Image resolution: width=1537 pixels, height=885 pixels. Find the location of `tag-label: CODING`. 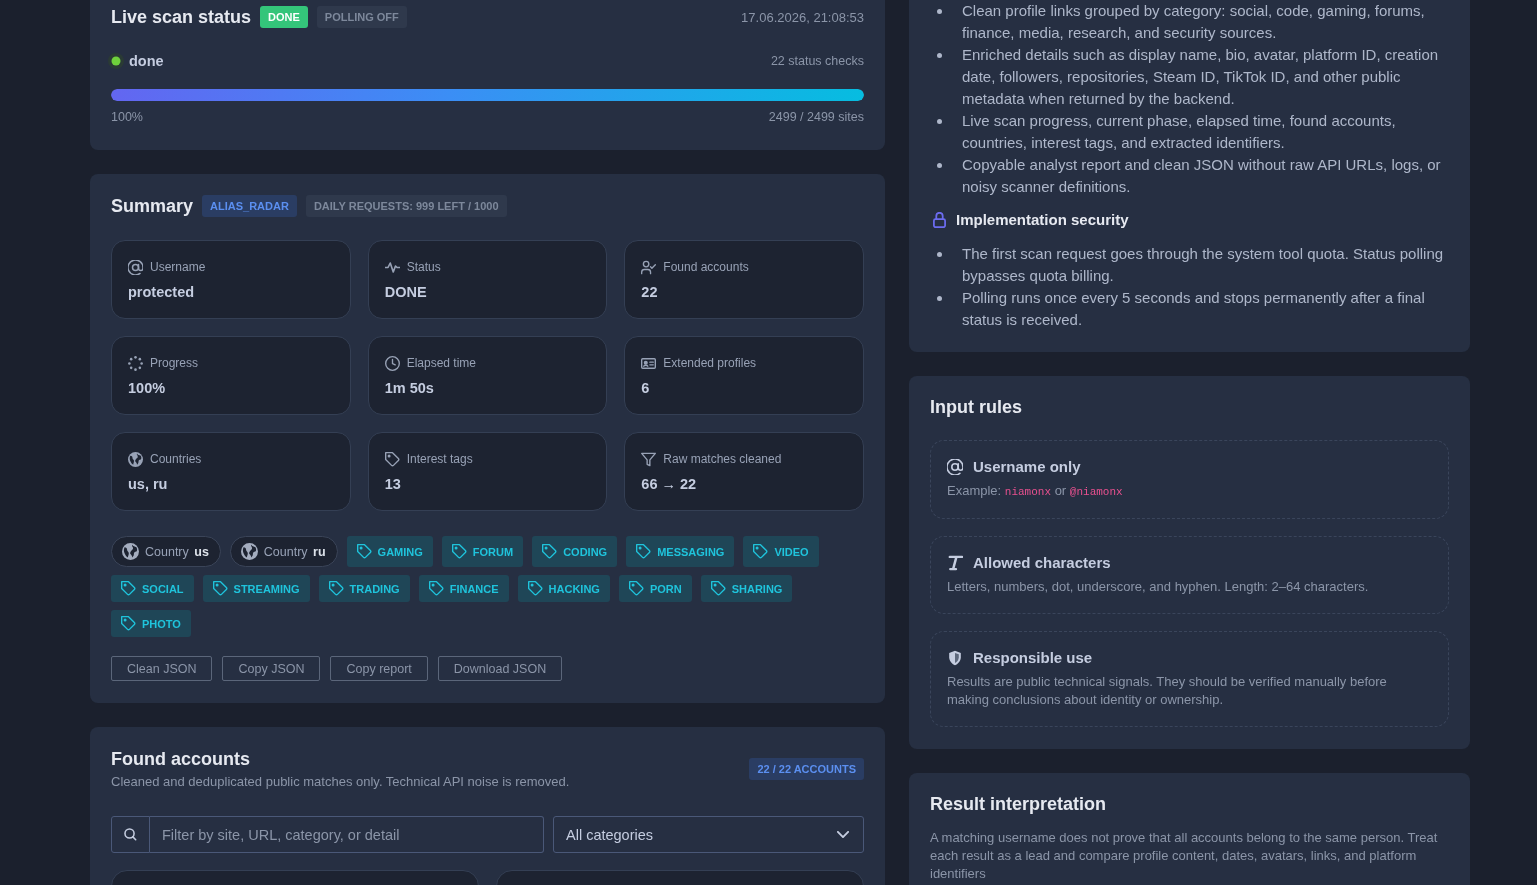

tag-label: CODING is located at coordinates (585, 551).